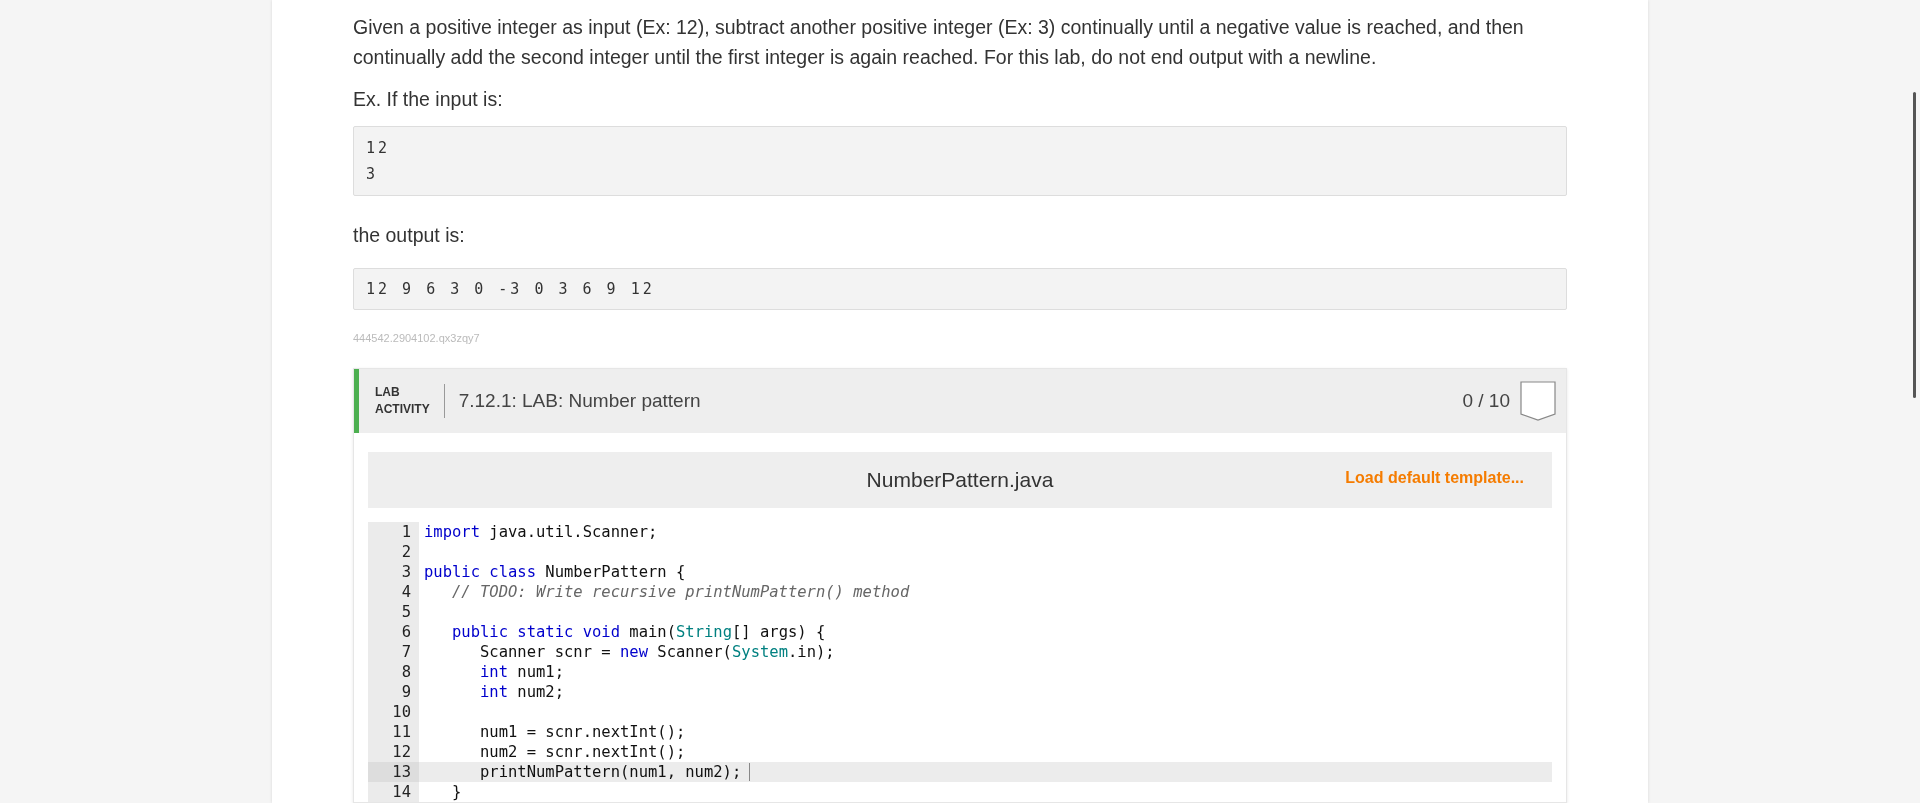  I want to click on line-number: 8, so click(393, 672).